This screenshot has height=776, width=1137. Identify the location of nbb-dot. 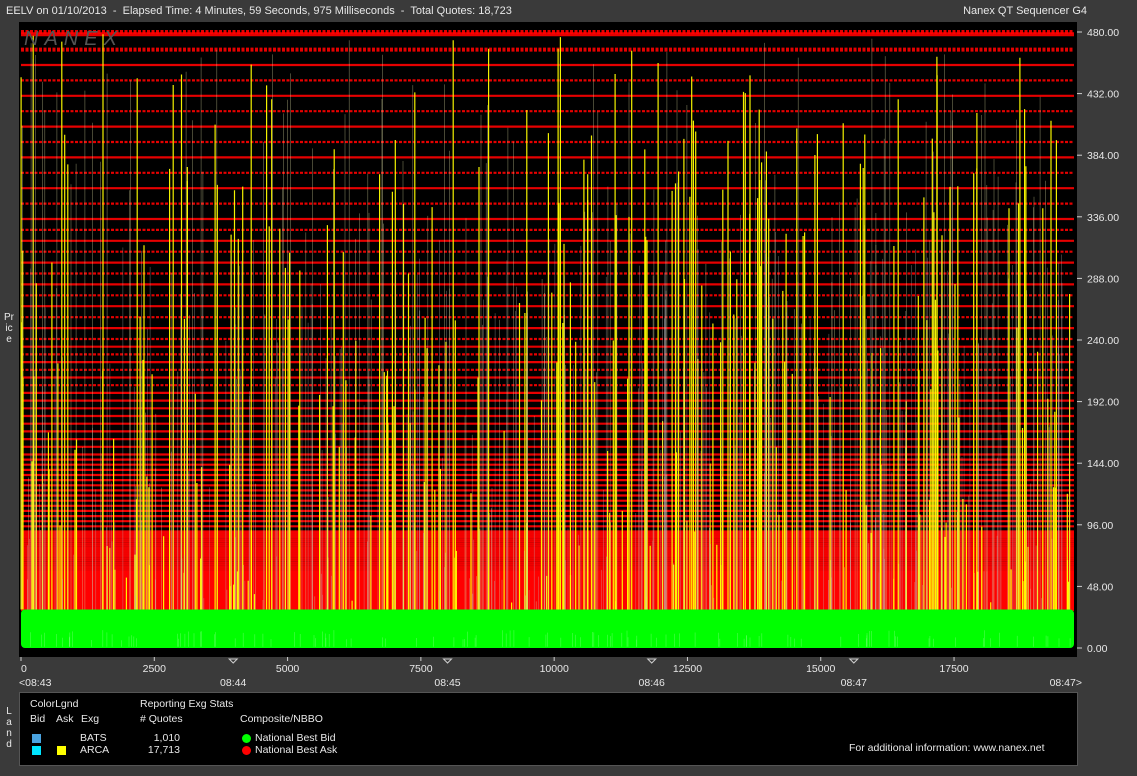
(246, 738).